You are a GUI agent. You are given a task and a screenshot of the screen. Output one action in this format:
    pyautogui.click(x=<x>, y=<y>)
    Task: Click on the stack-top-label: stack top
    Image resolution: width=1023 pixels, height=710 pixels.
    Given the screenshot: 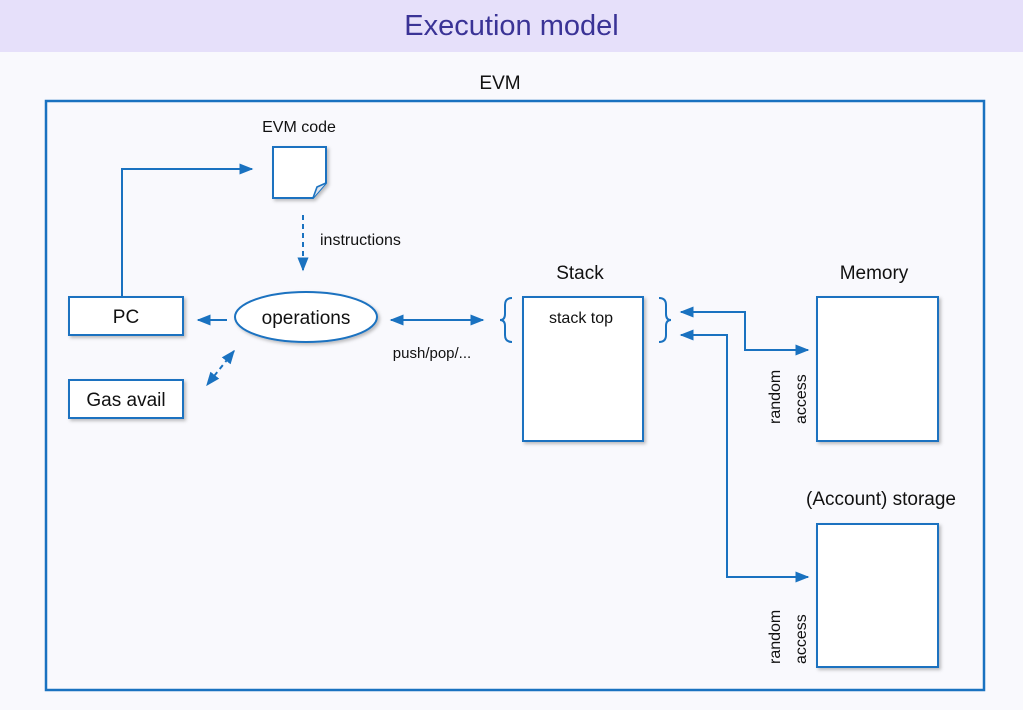 What is the action you would take?
    pyautogui.click(x=581, y=318)
    